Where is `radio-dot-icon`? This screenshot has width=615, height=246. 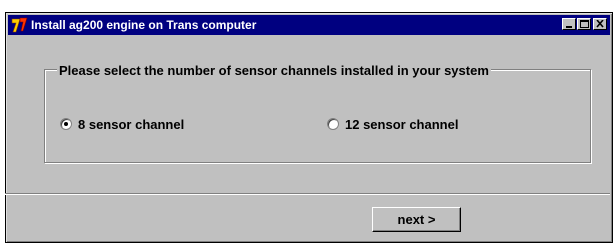
radio-dot-icon is located at coordinates (66, 124).